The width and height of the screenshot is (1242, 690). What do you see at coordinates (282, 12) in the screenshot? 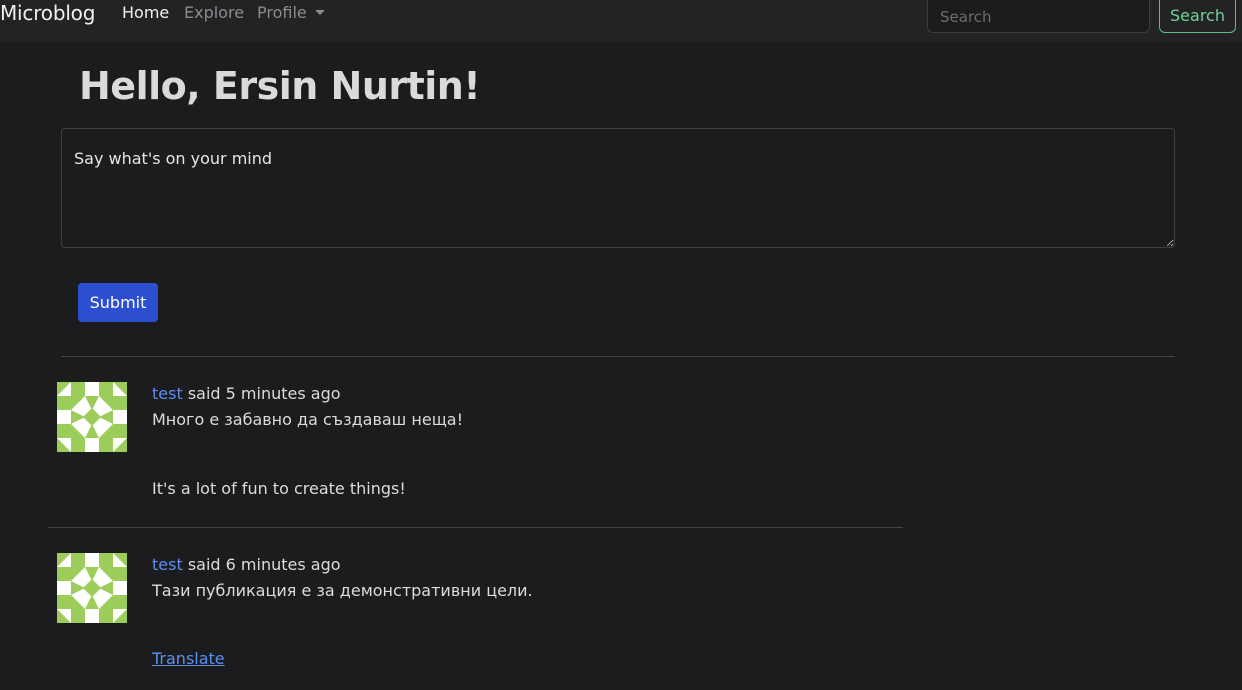
I see `nav-profile-label: Profile` at bounding box center [282, 12].